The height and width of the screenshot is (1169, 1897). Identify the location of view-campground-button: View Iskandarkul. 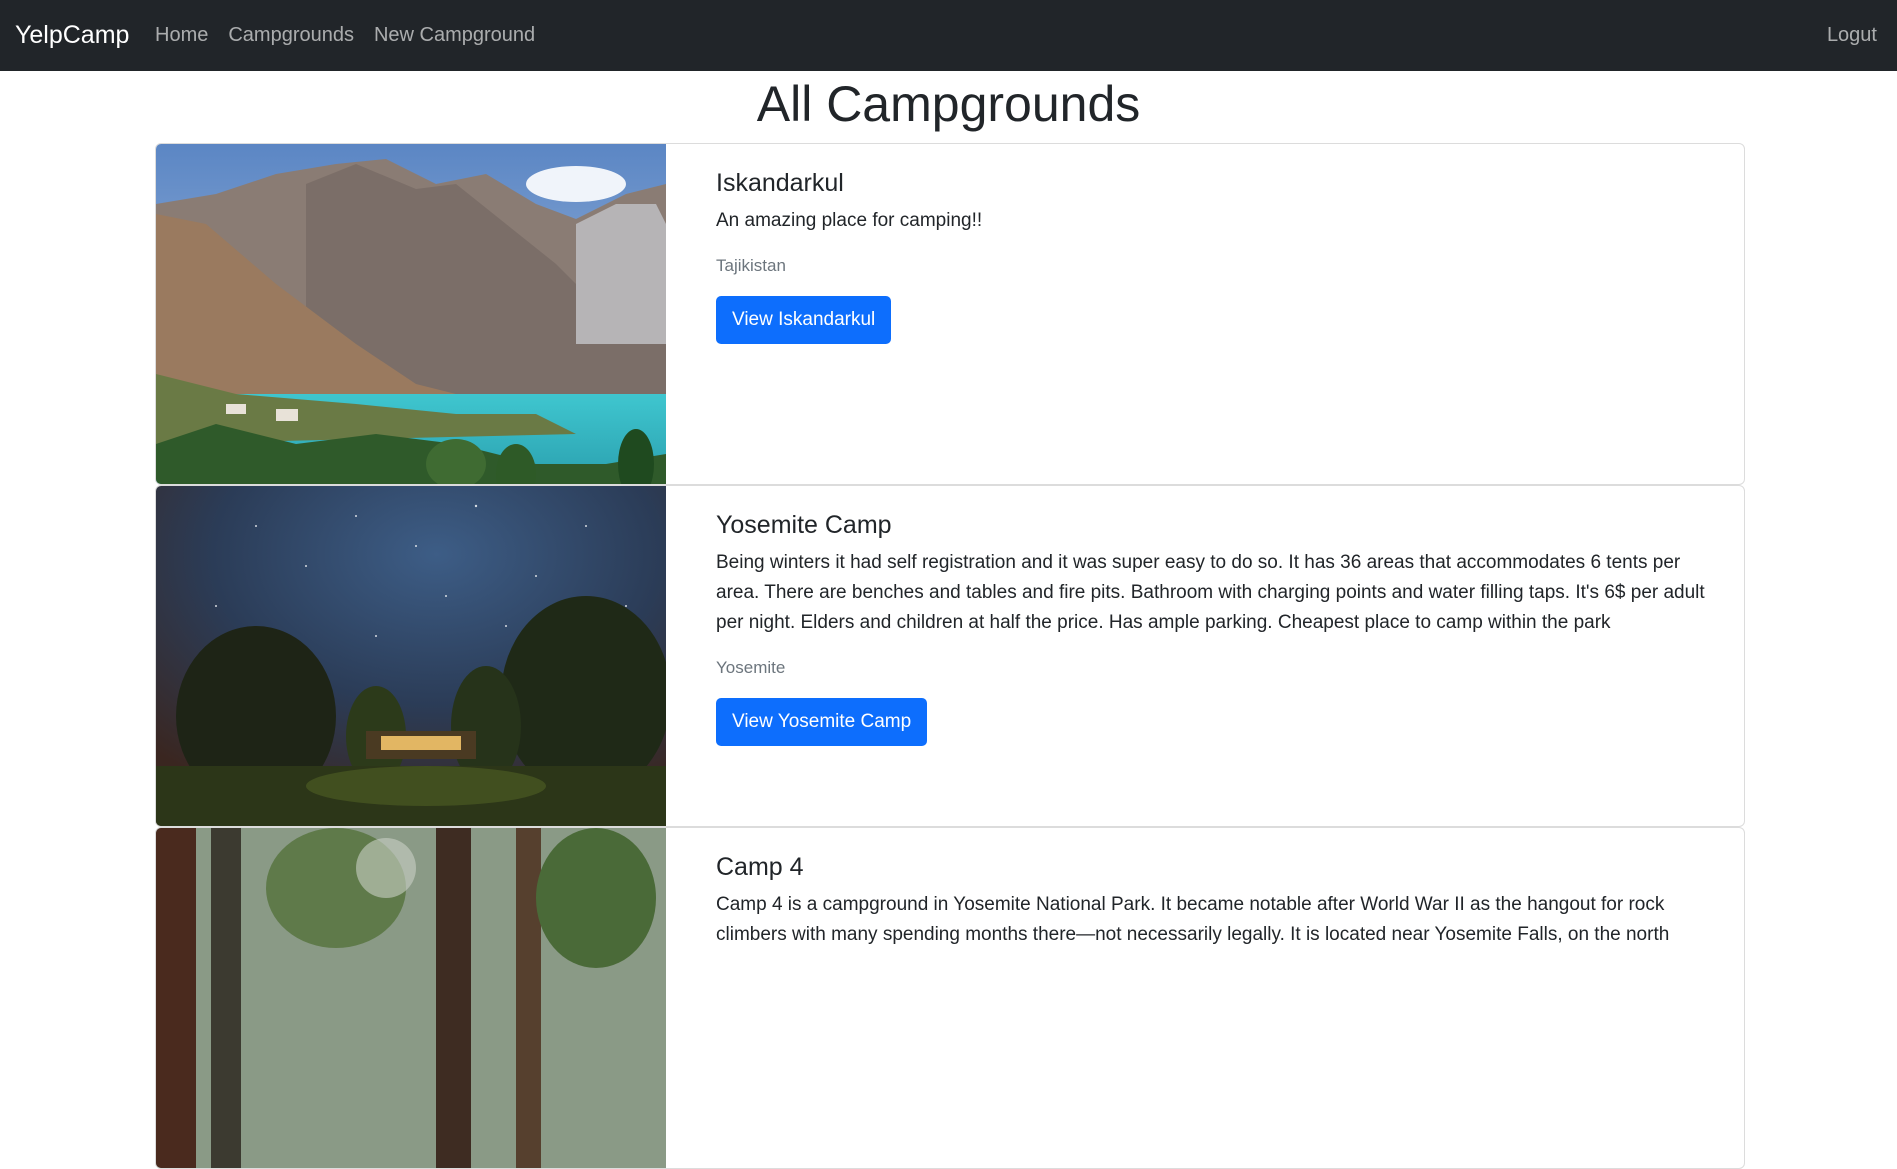
(804, 320).